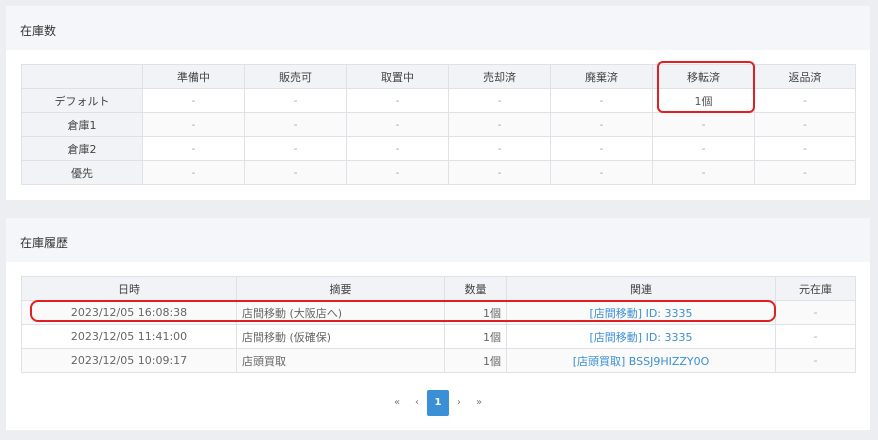 This screenshot has width=878, height=440. I want to click on history-datetime: 2023/12/05 16:08:38, so click(129, 312).